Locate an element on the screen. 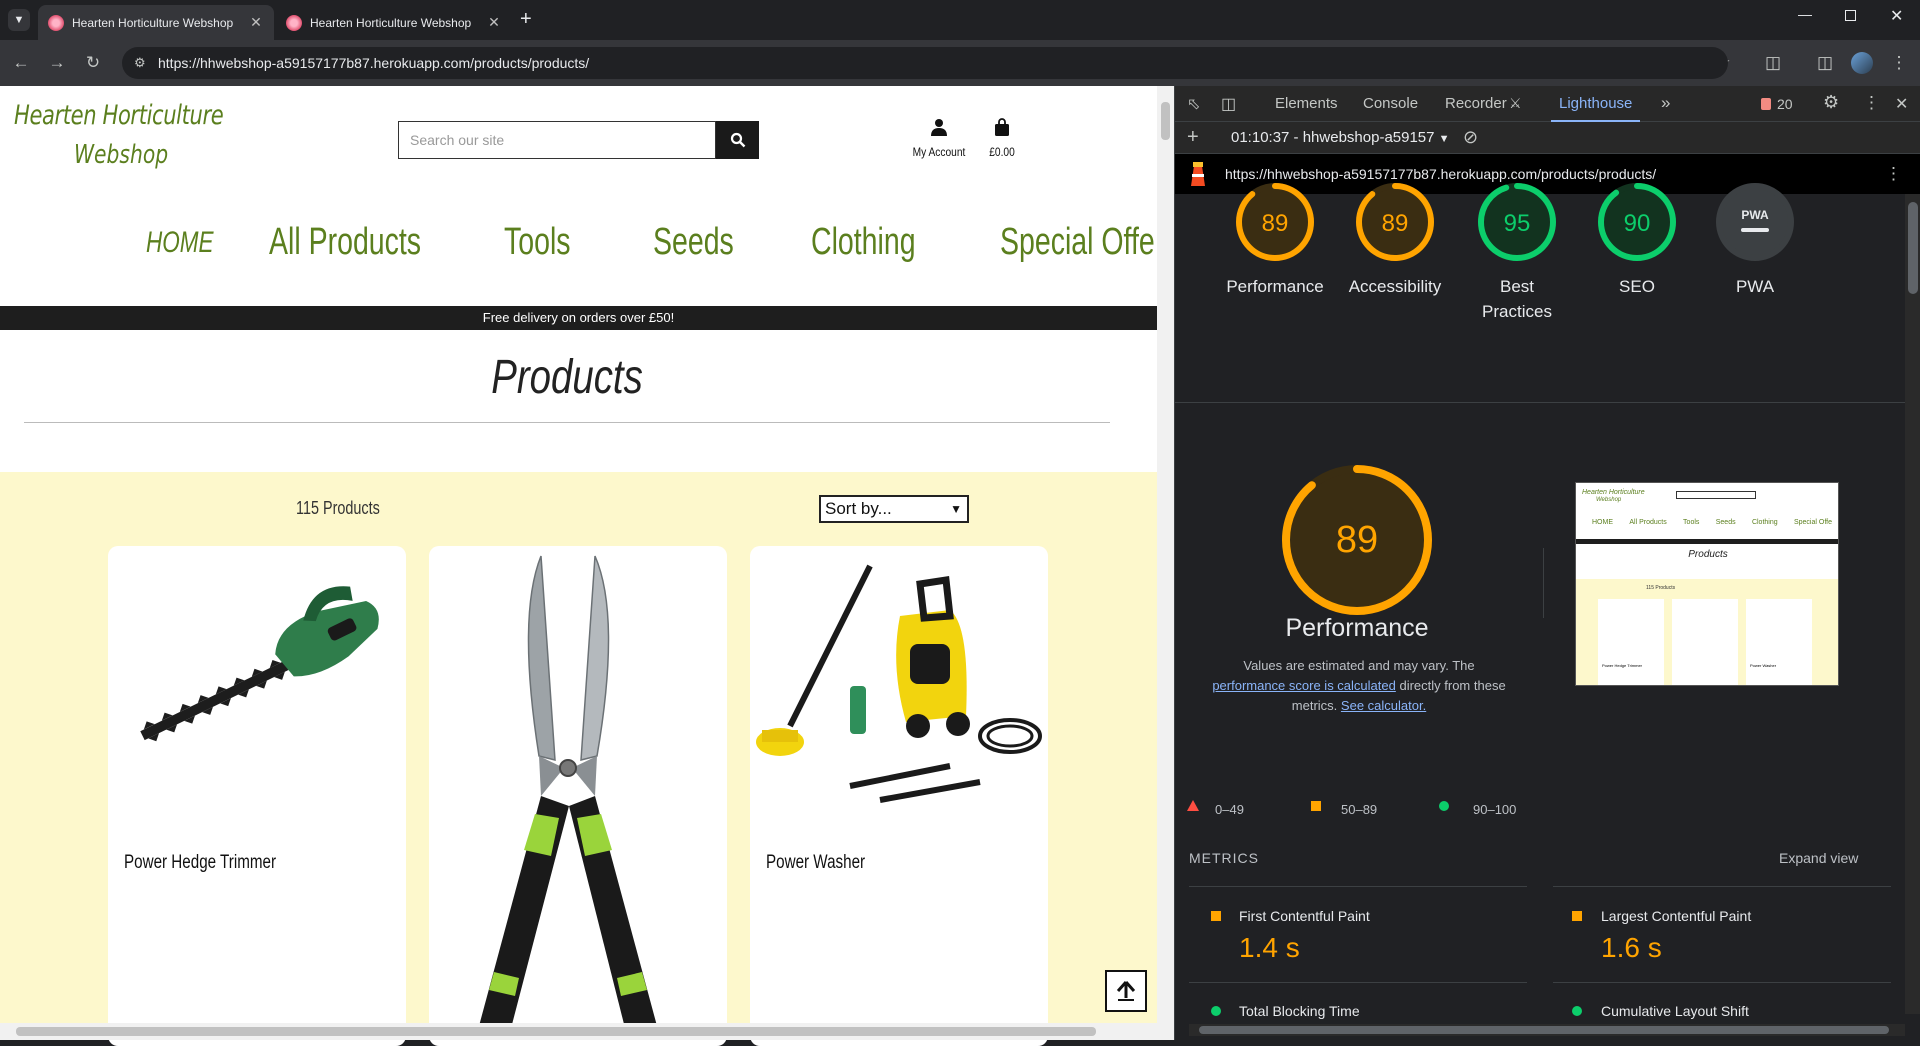 This screenshot has width=1920, height=1046. tab-2: Hearten Horticulture Webshop ✕ is located at coordinates (394, 22).